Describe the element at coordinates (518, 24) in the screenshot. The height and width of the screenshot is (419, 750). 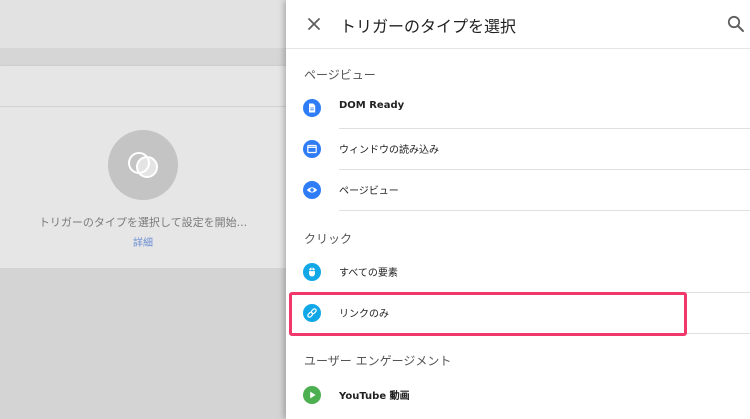
I see `panel-header: トリガーのタイプを選択` at that location.